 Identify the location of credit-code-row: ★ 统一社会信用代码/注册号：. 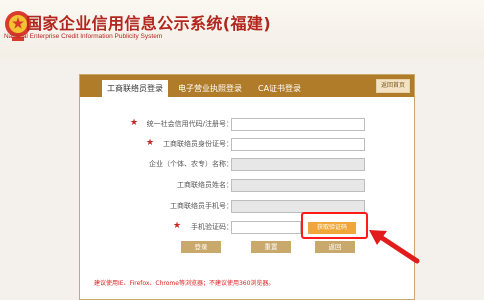
(247, 125).